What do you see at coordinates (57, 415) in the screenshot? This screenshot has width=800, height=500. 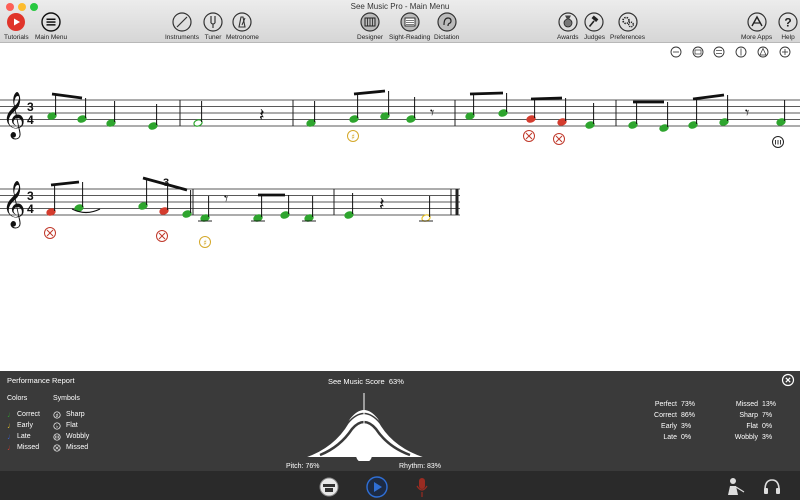 I see `sharp-icon: ♯` at bounding box center [57, 415].